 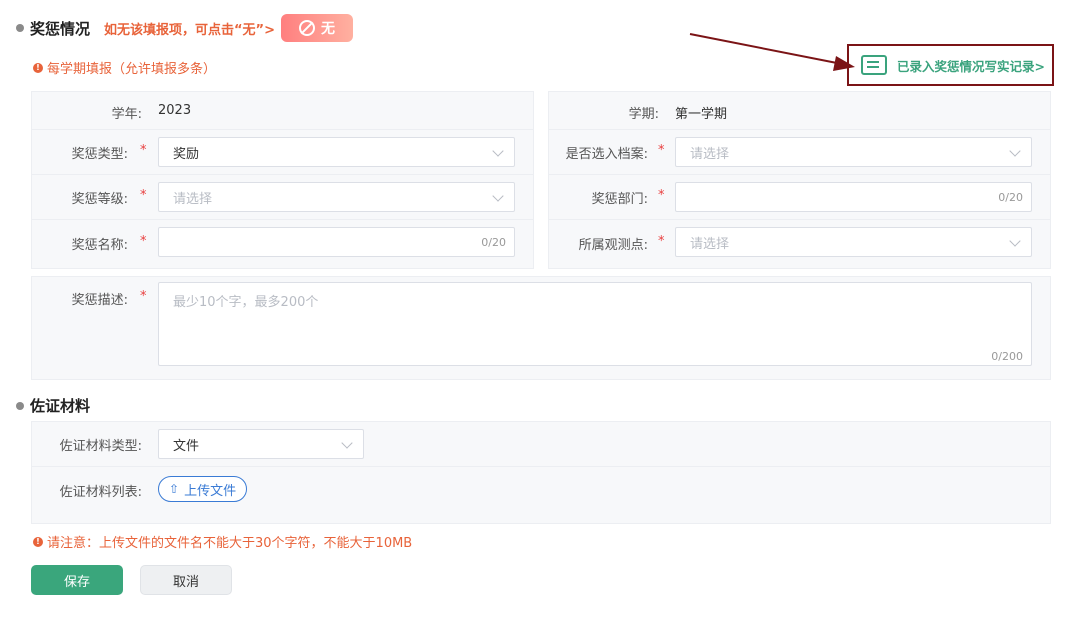 I want to click on evidence-type-row: 佐证材料类型: 文件, so click(x=541, y=444).